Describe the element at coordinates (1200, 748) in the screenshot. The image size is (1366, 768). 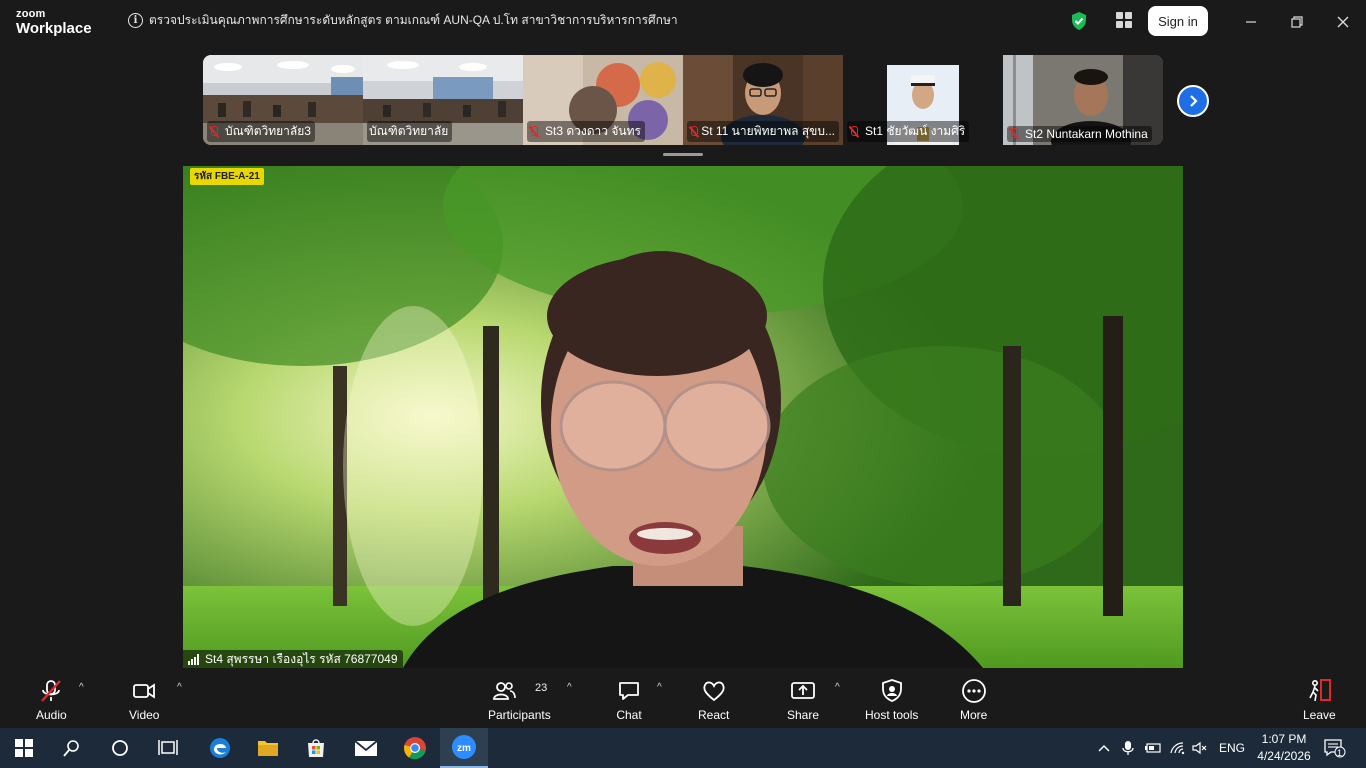
I see `volume-muted-icon` at that location.